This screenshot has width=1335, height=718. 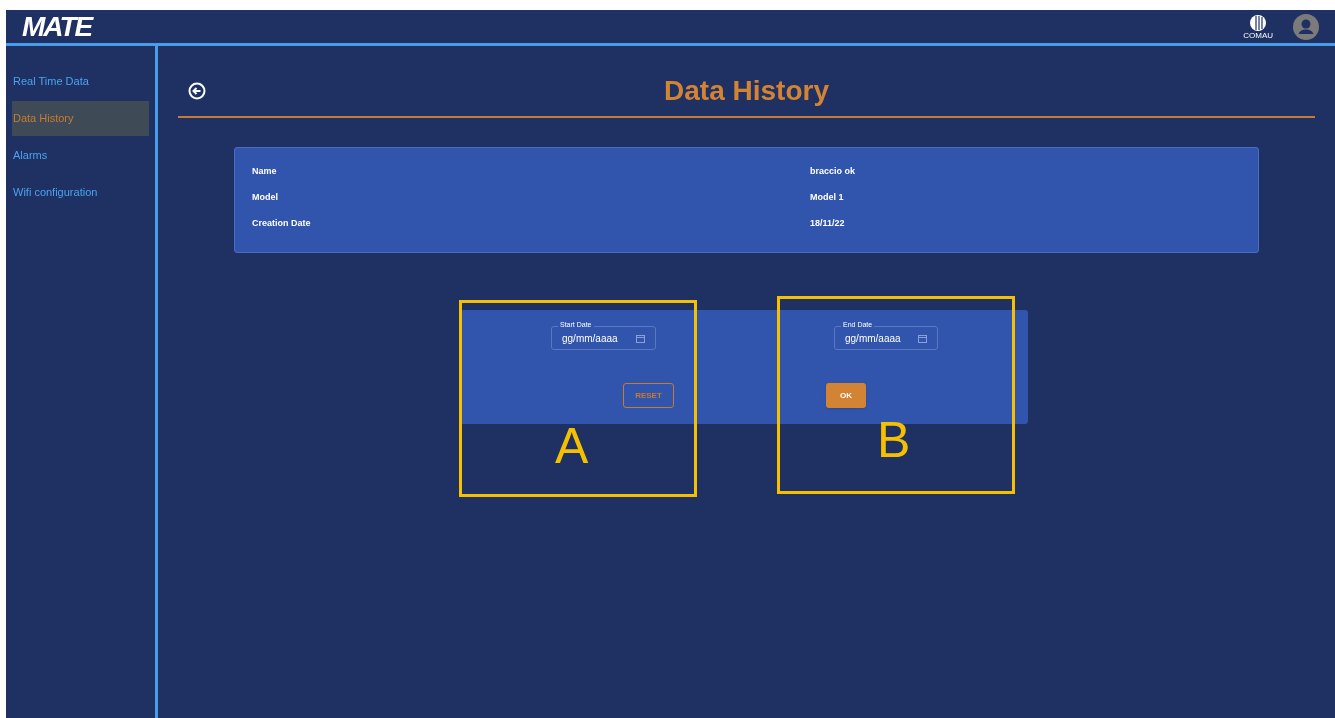 I want to click on field-value: Model 1, so click(x=827, y=197).